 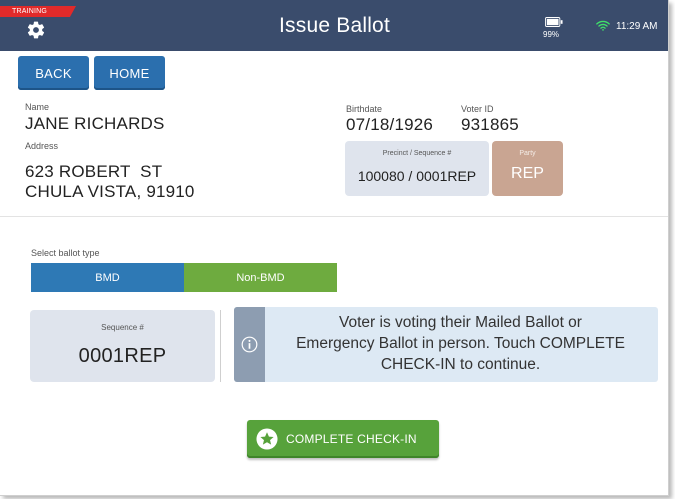 I want to click on sequence-box: Sequence # 0001REP, so click(x=122, y=346).